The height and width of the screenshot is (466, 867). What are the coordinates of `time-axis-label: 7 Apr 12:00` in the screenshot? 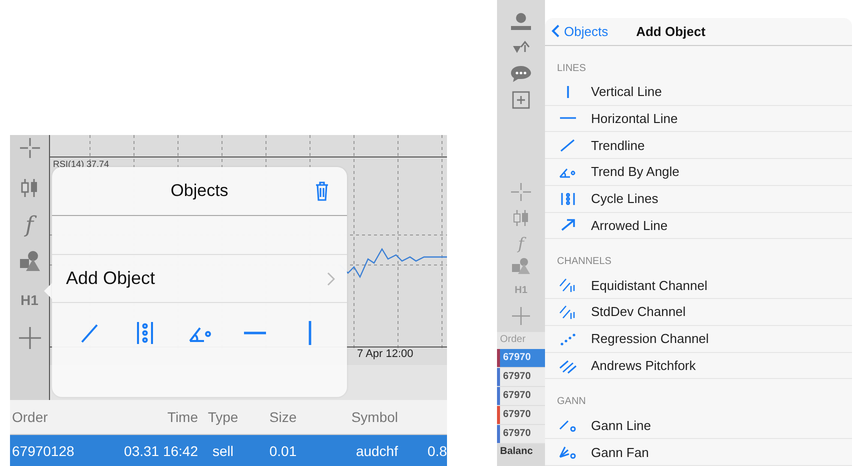 It's located at (385, 354).